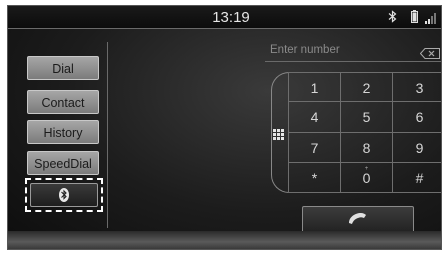  Describe the element at coordinates (107, 135) in the screenshot. I see `sidebar-divider` at that location.